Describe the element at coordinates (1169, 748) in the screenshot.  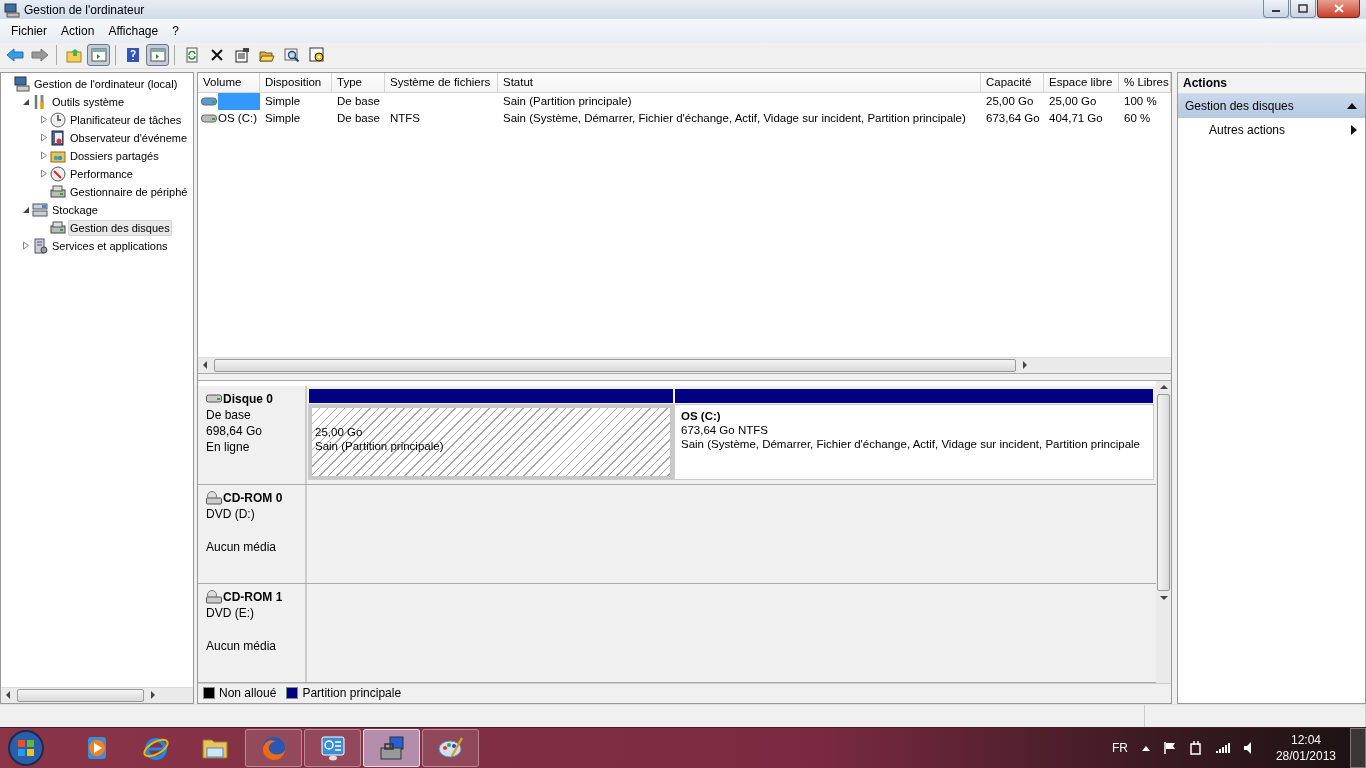
I see `flag-icon` at that location.